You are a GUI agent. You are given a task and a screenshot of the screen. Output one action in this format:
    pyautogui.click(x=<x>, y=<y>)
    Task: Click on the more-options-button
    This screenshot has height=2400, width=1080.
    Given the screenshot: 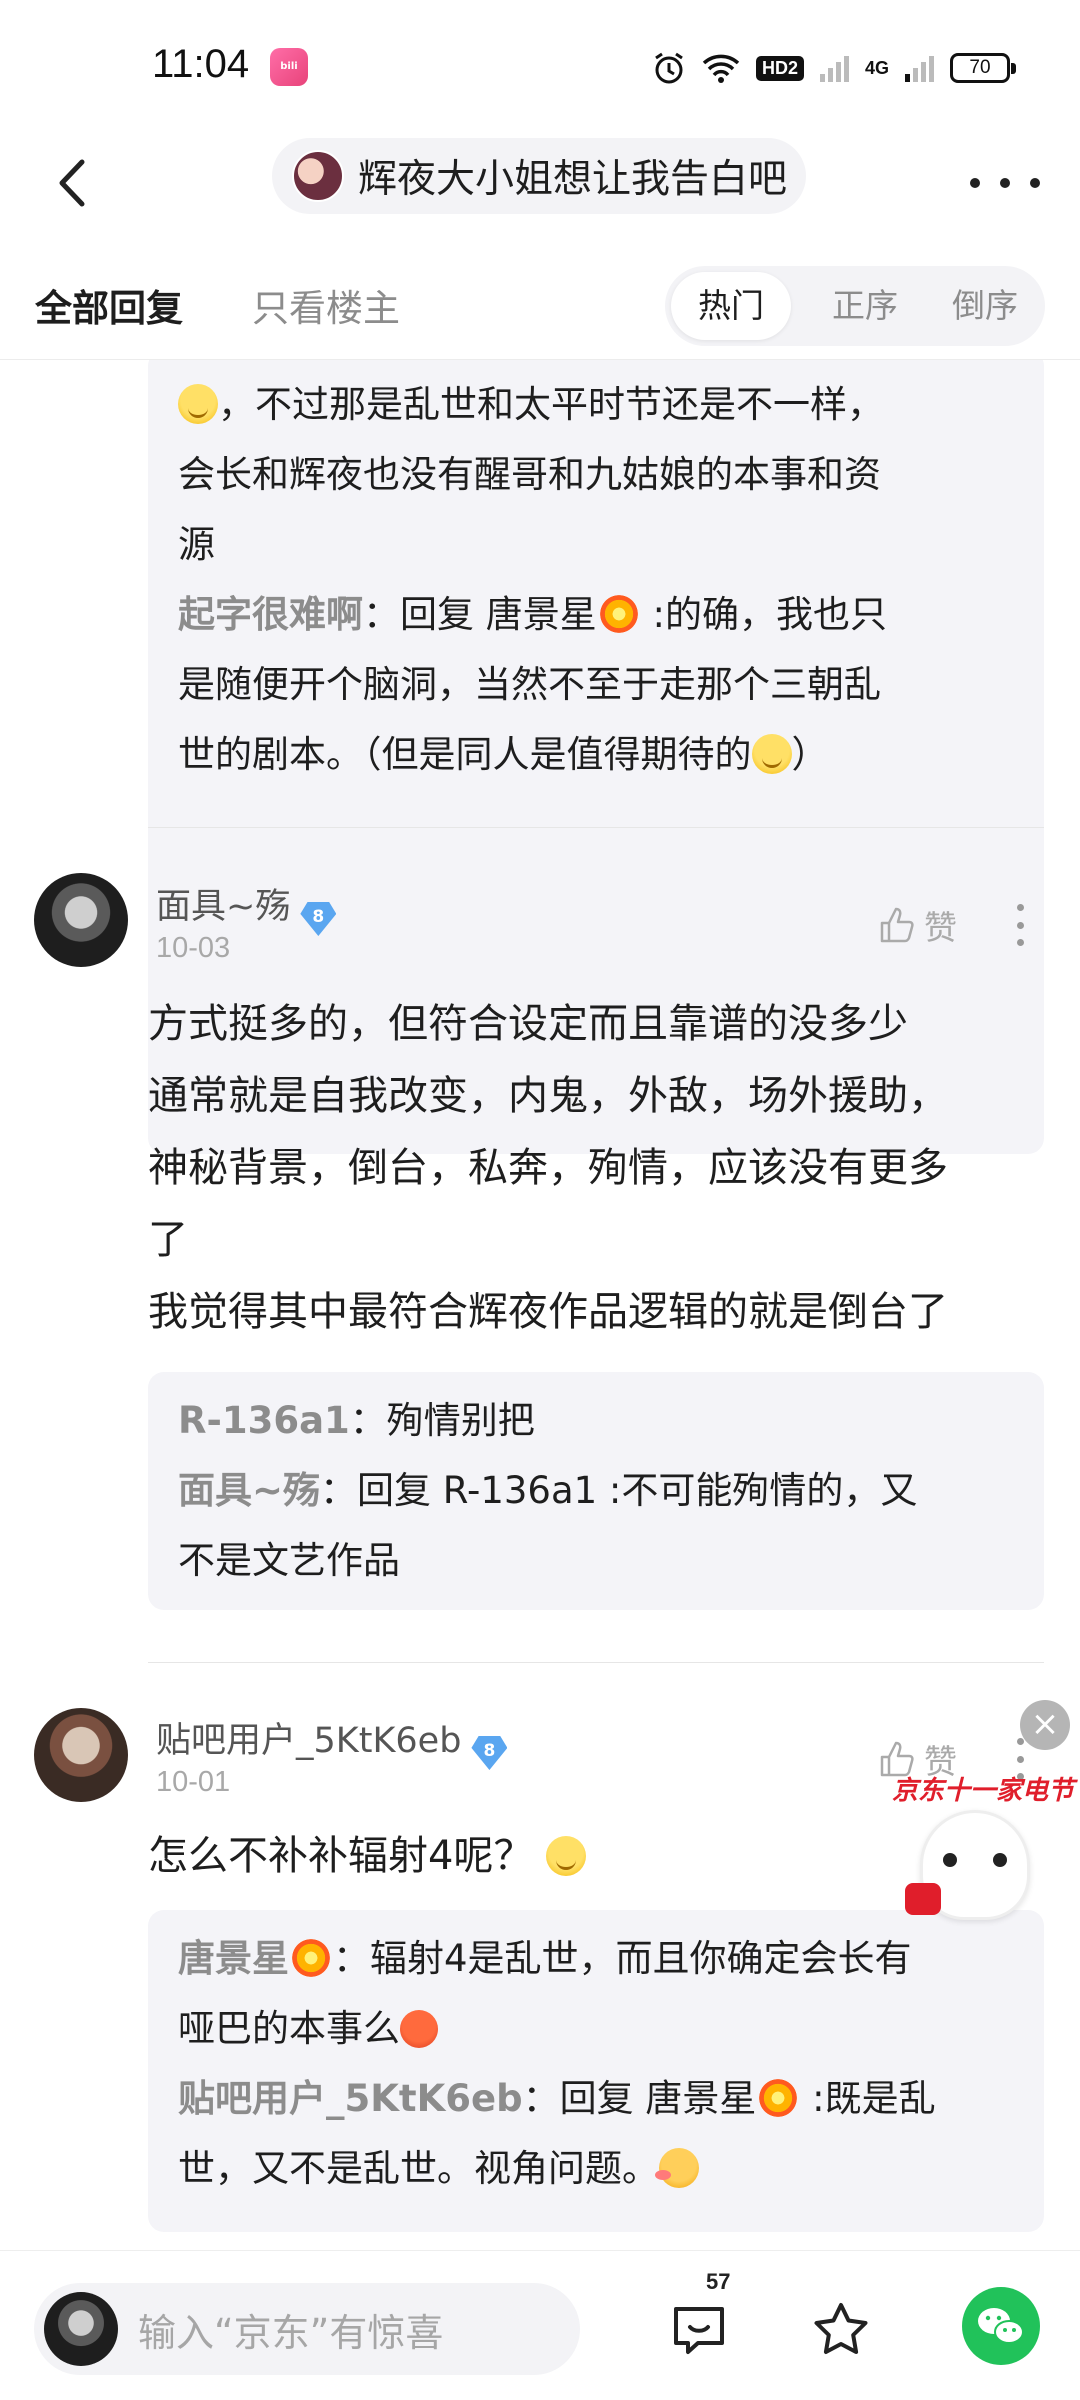 What is the action you would take?
    pyautogui.click(x=1005, y=183)
    